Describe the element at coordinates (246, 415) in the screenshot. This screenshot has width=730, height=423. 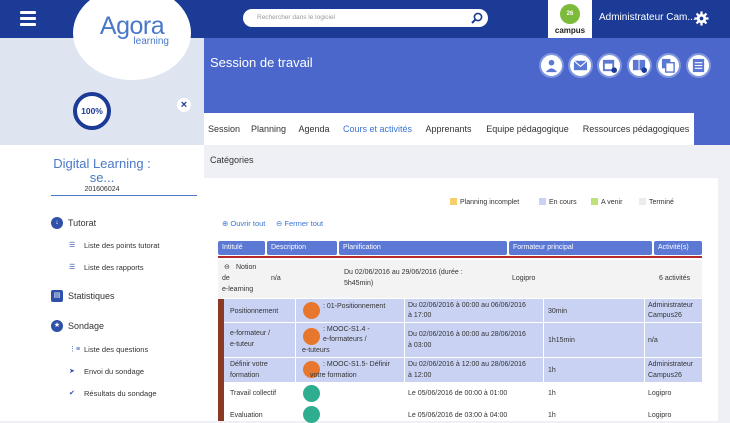
I see `activity-name: Evaluation` at that location.